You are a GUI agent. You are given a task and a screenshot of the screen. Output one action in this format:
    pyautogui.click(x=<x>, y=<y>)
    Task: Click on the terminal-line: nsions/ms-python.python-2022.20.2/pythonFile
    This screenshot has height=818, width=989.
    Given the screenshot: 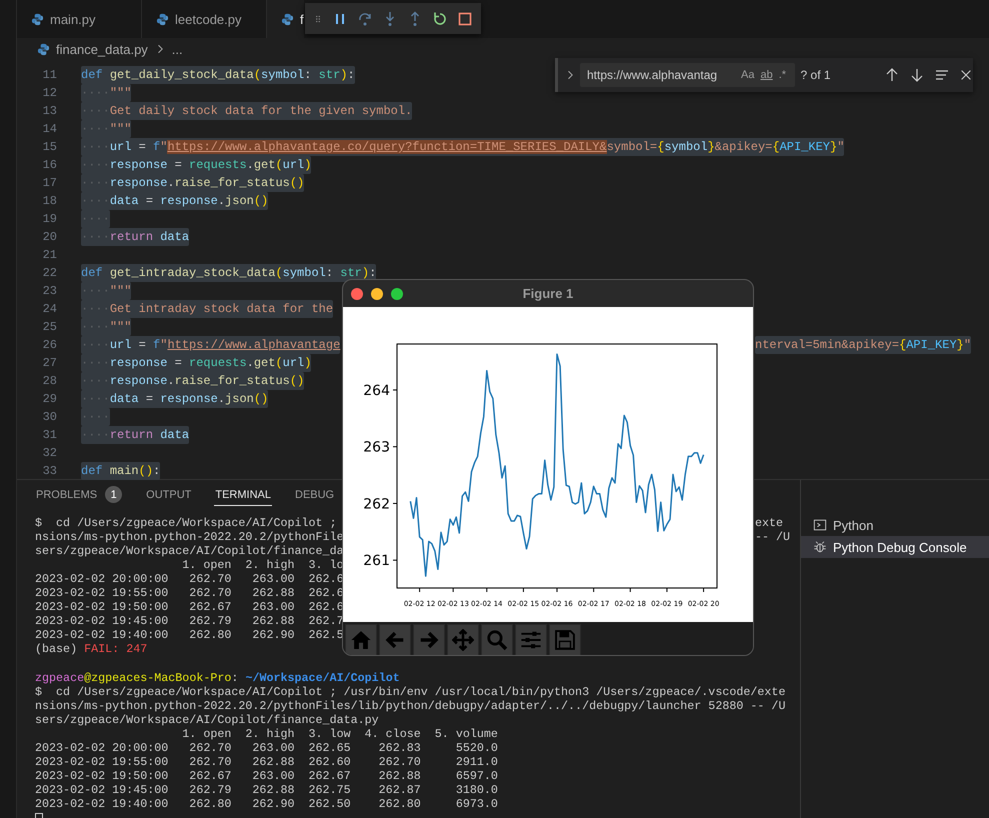 What is the action you would take?
    pyautogui.click(x=189, y=537)
    